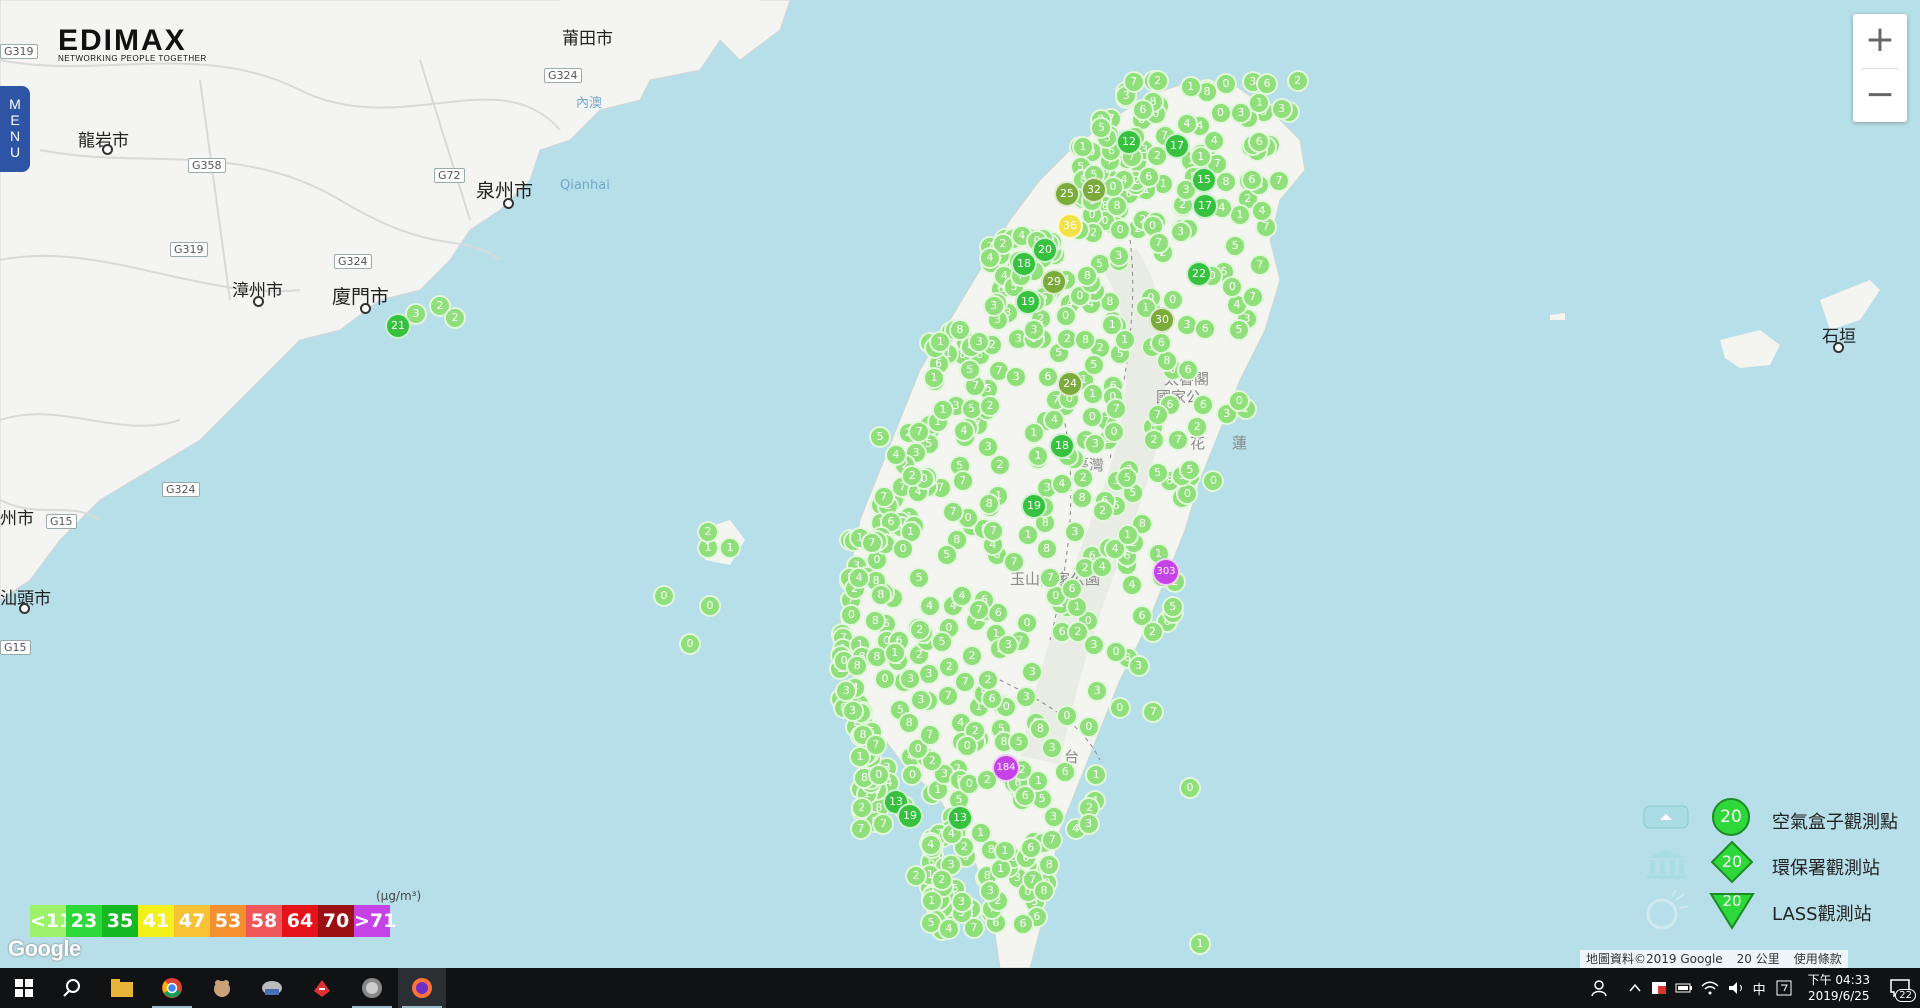  What do you see at coordinates (1839, 988) in the screenshot?
I see `clock: 下午 04:33 2019/6/25` at bounding box center [1839, 988].